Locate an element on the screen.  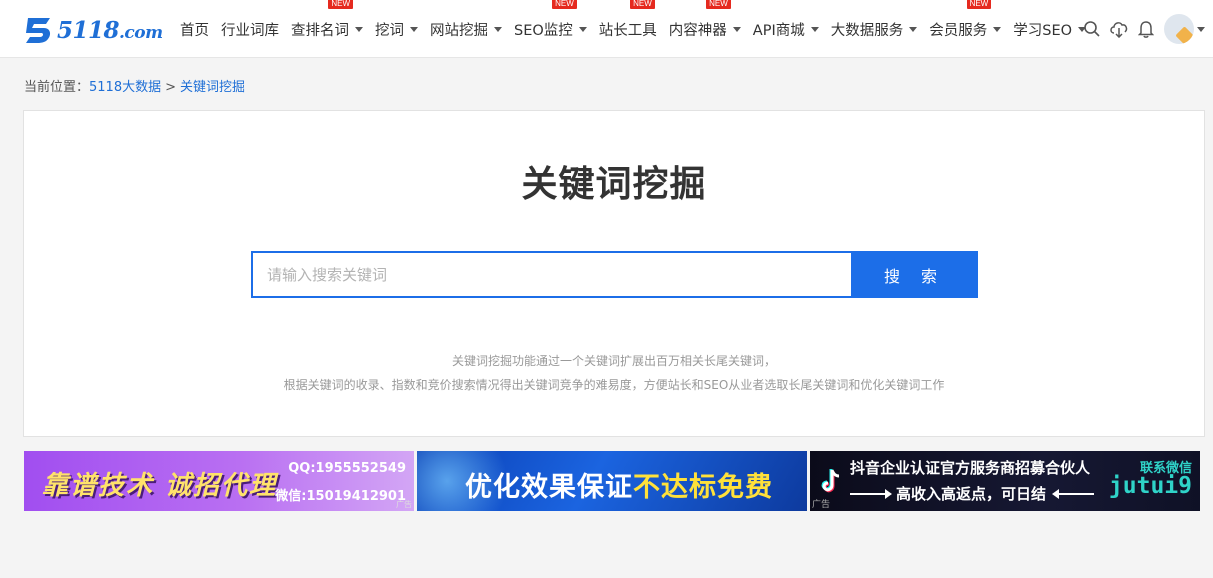
search-box: 搜 索 is located at coordinates (614, 274).